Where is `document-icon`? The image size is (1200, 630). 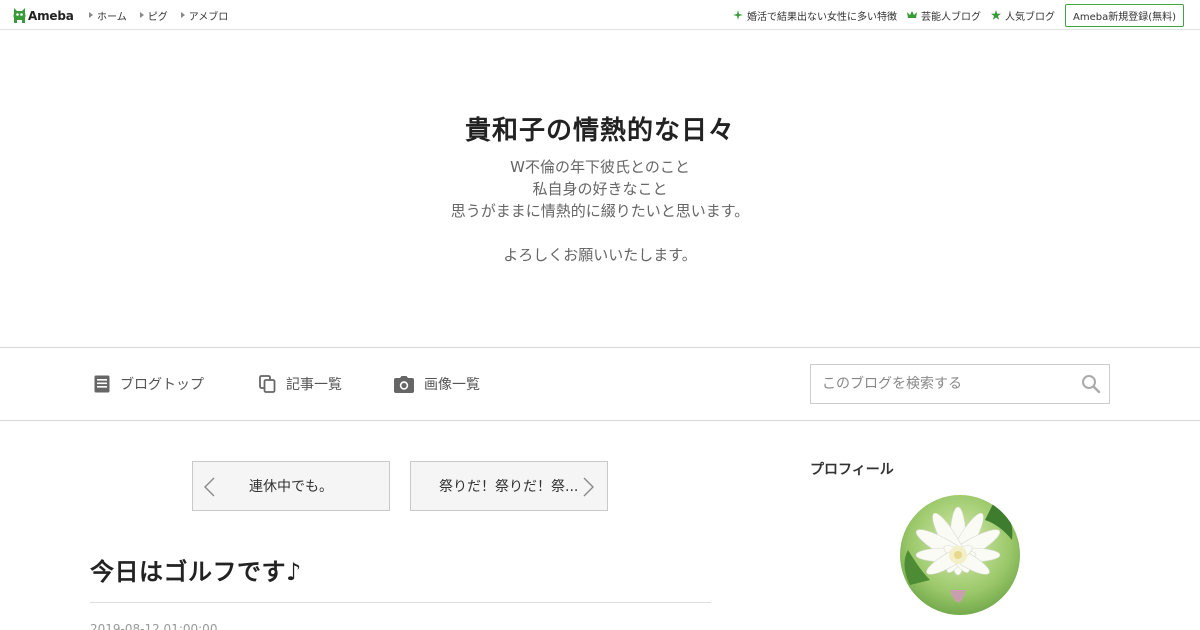
document-icon is located at coordinates (102, 384).